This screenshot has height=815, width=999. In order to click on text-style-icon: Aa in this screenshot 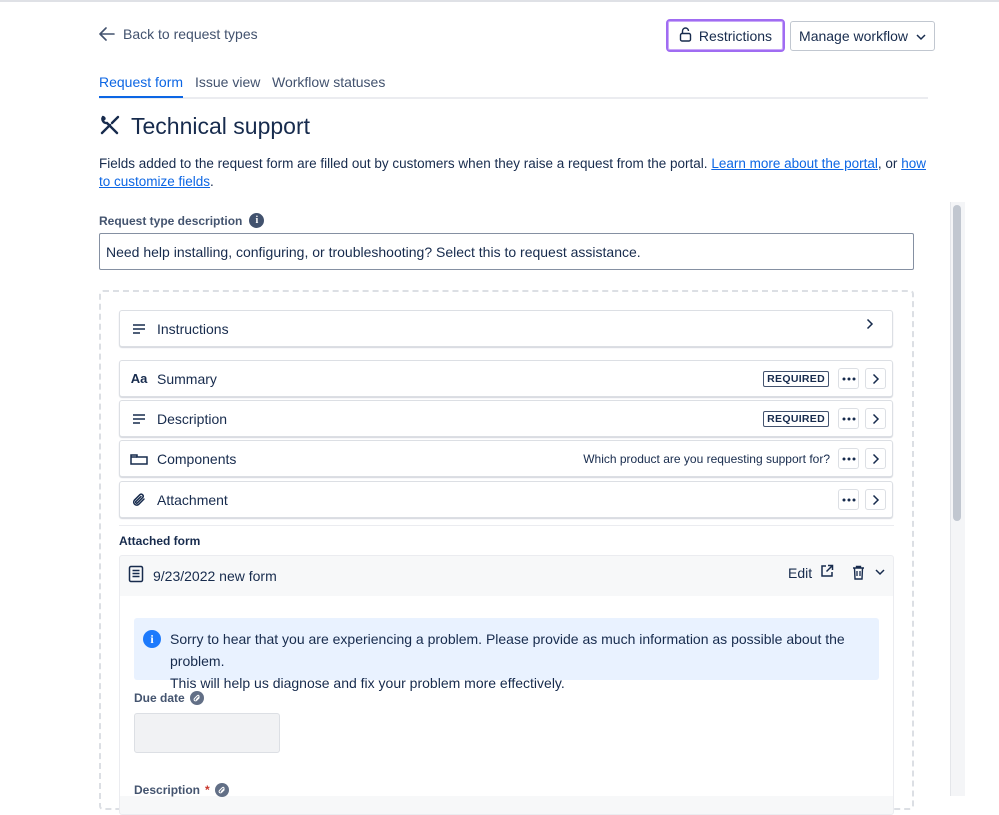, I will do `click(139, 378)`.